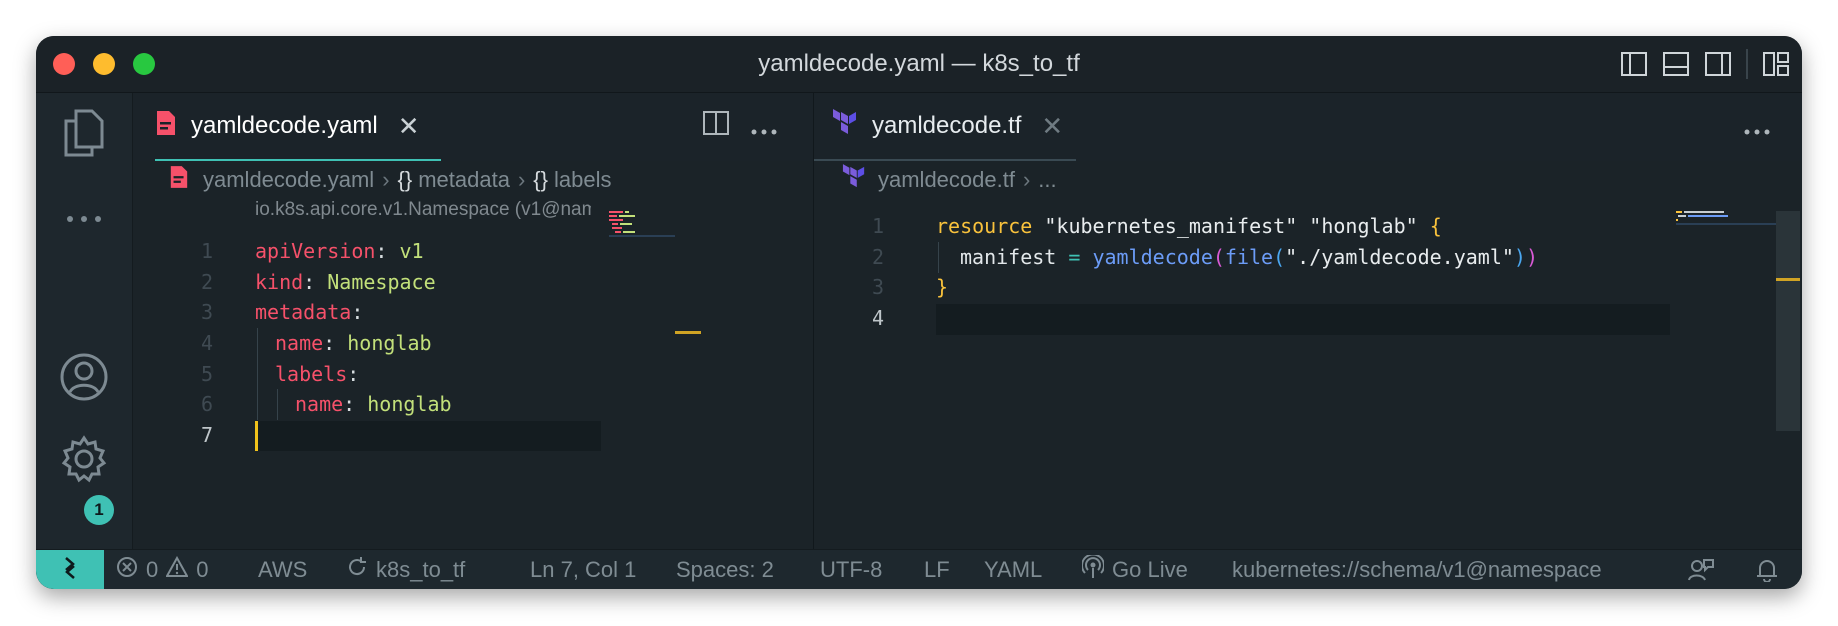 The height and width of the screenshot is (626, 1838). What do you see at coordinates (162, 569) in the screenshot?
I see `problems-indicator: 0 0` at bounding box center [162, 569].